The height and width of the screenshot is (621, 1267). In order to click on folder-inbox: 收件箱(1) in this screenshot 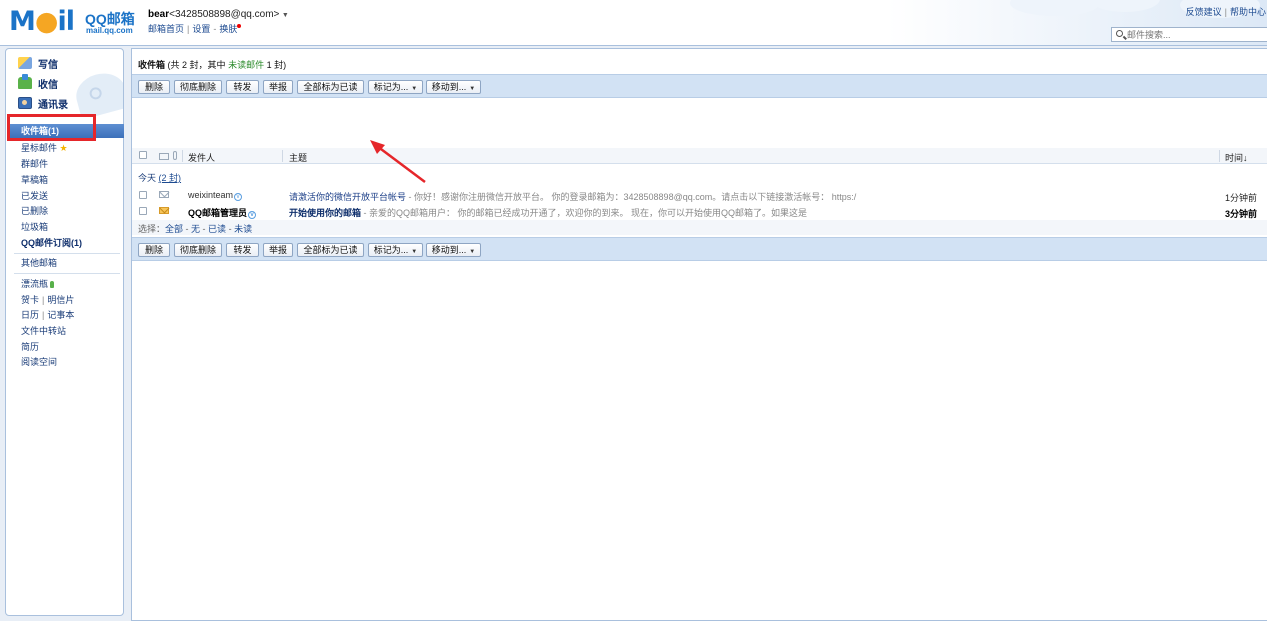, I will do `click(67, 131)`.